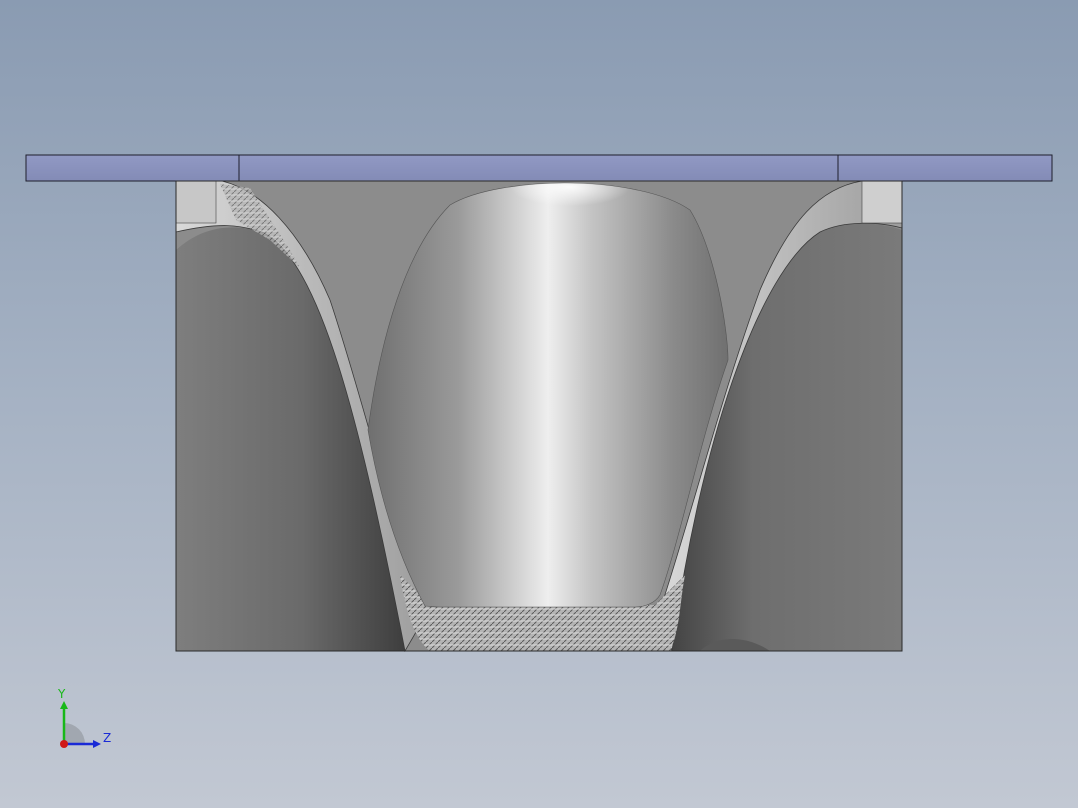  I want to click on z-axis-label: Z, so click(107, 738).